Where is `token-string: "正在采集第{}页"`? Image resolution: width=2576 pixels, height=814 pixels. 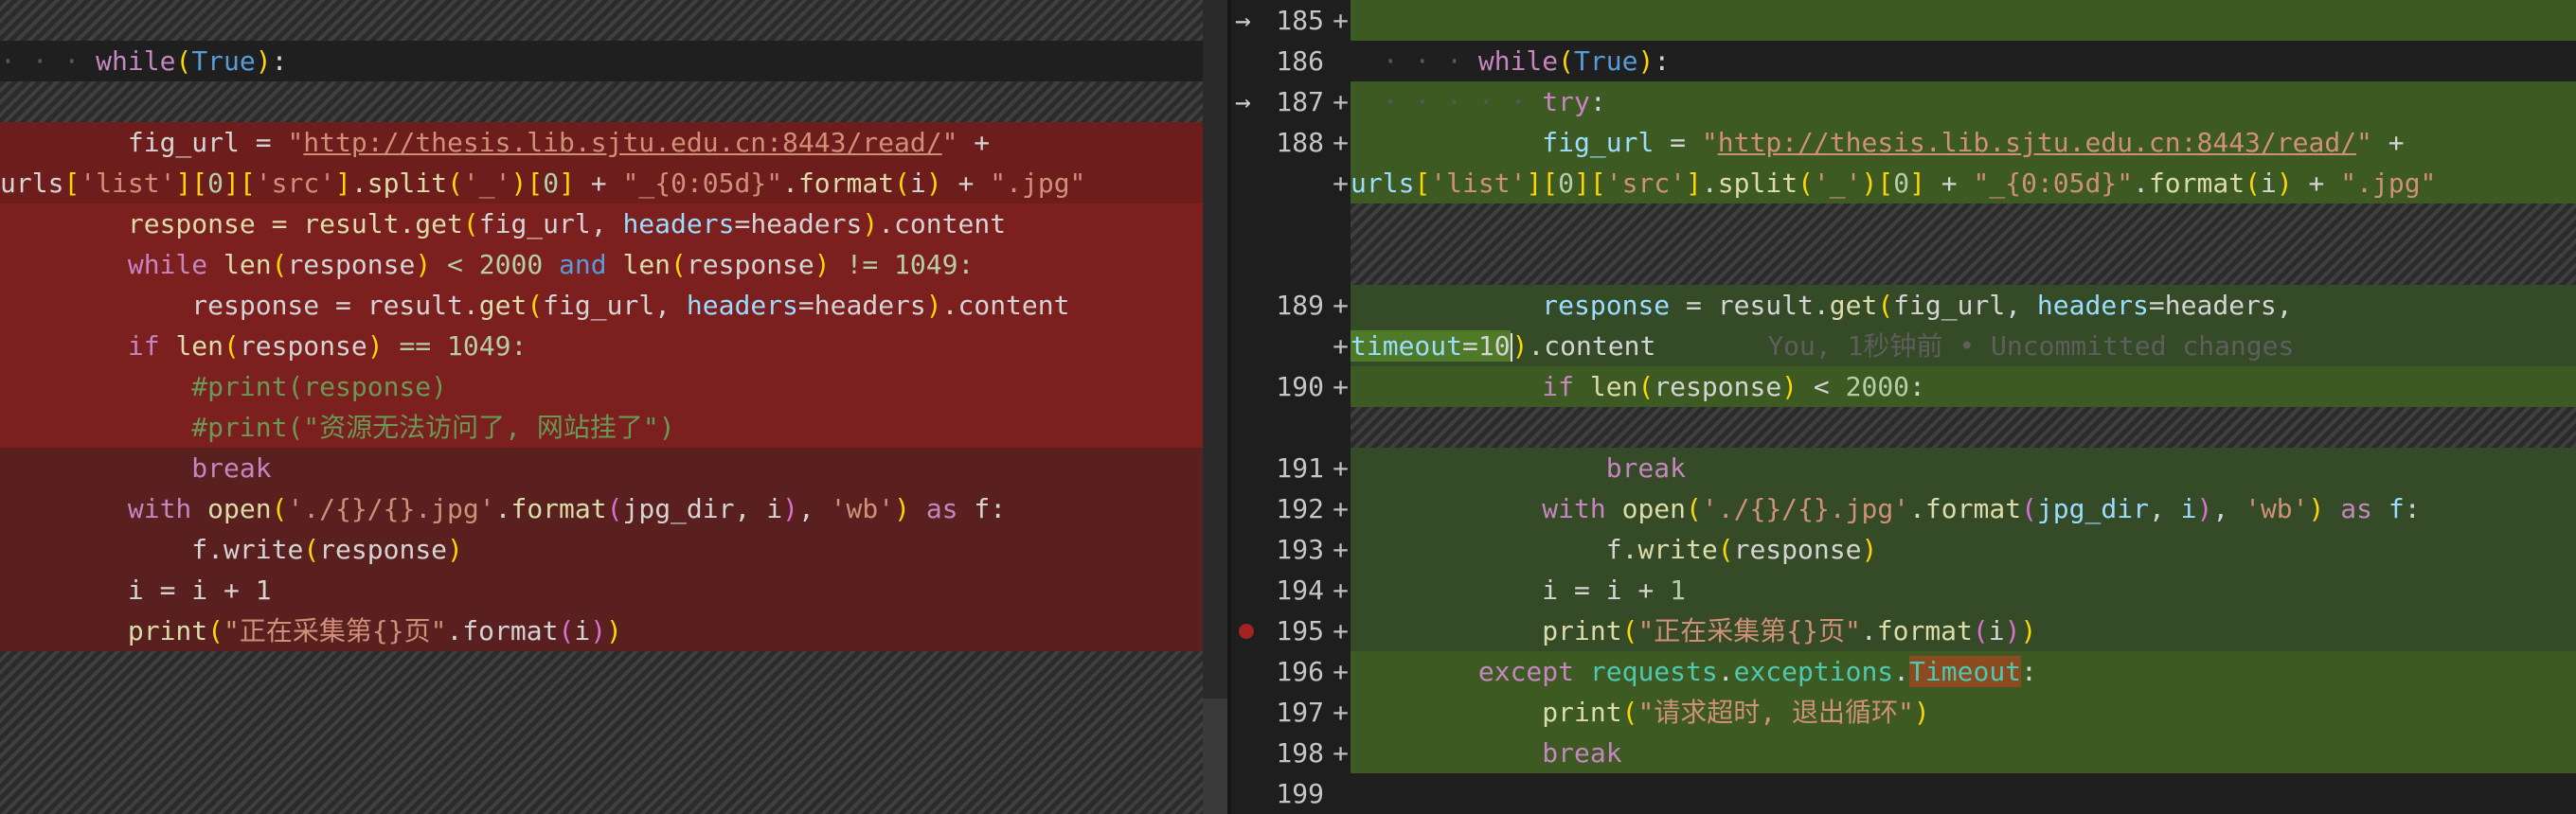 token-string: "正在采集第{}页" is located at coordinates (335, 630).